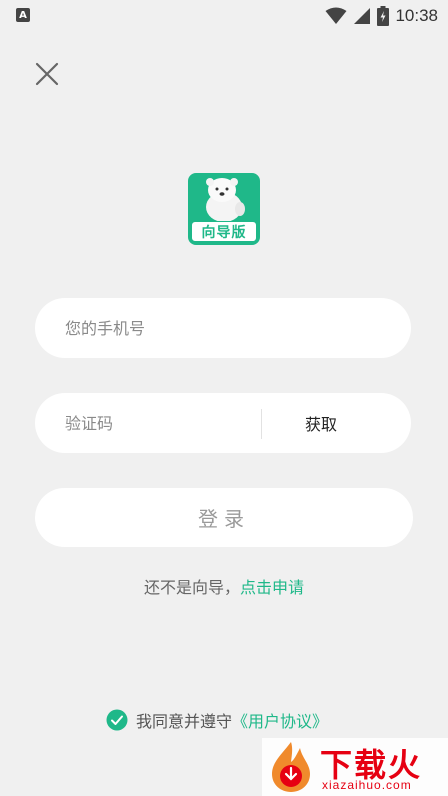  Describe the element at coordinates (416, 15) in the screenshot. I see `clock: 10:38` at that location.